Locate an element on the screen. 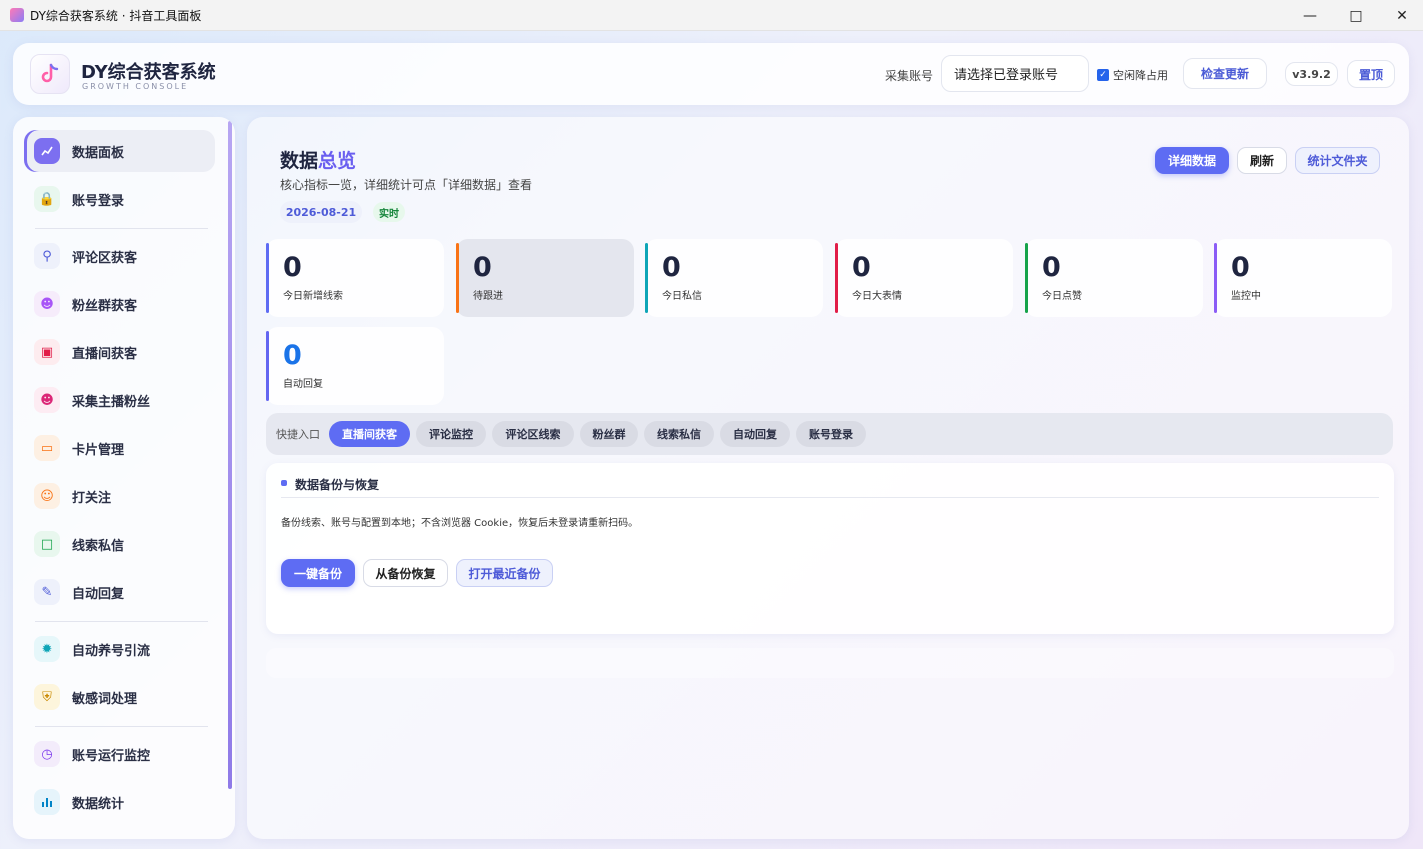 This screenshot has height=849, width=1423. page-title-accent: 总览 is located at coordinates (337, 161).